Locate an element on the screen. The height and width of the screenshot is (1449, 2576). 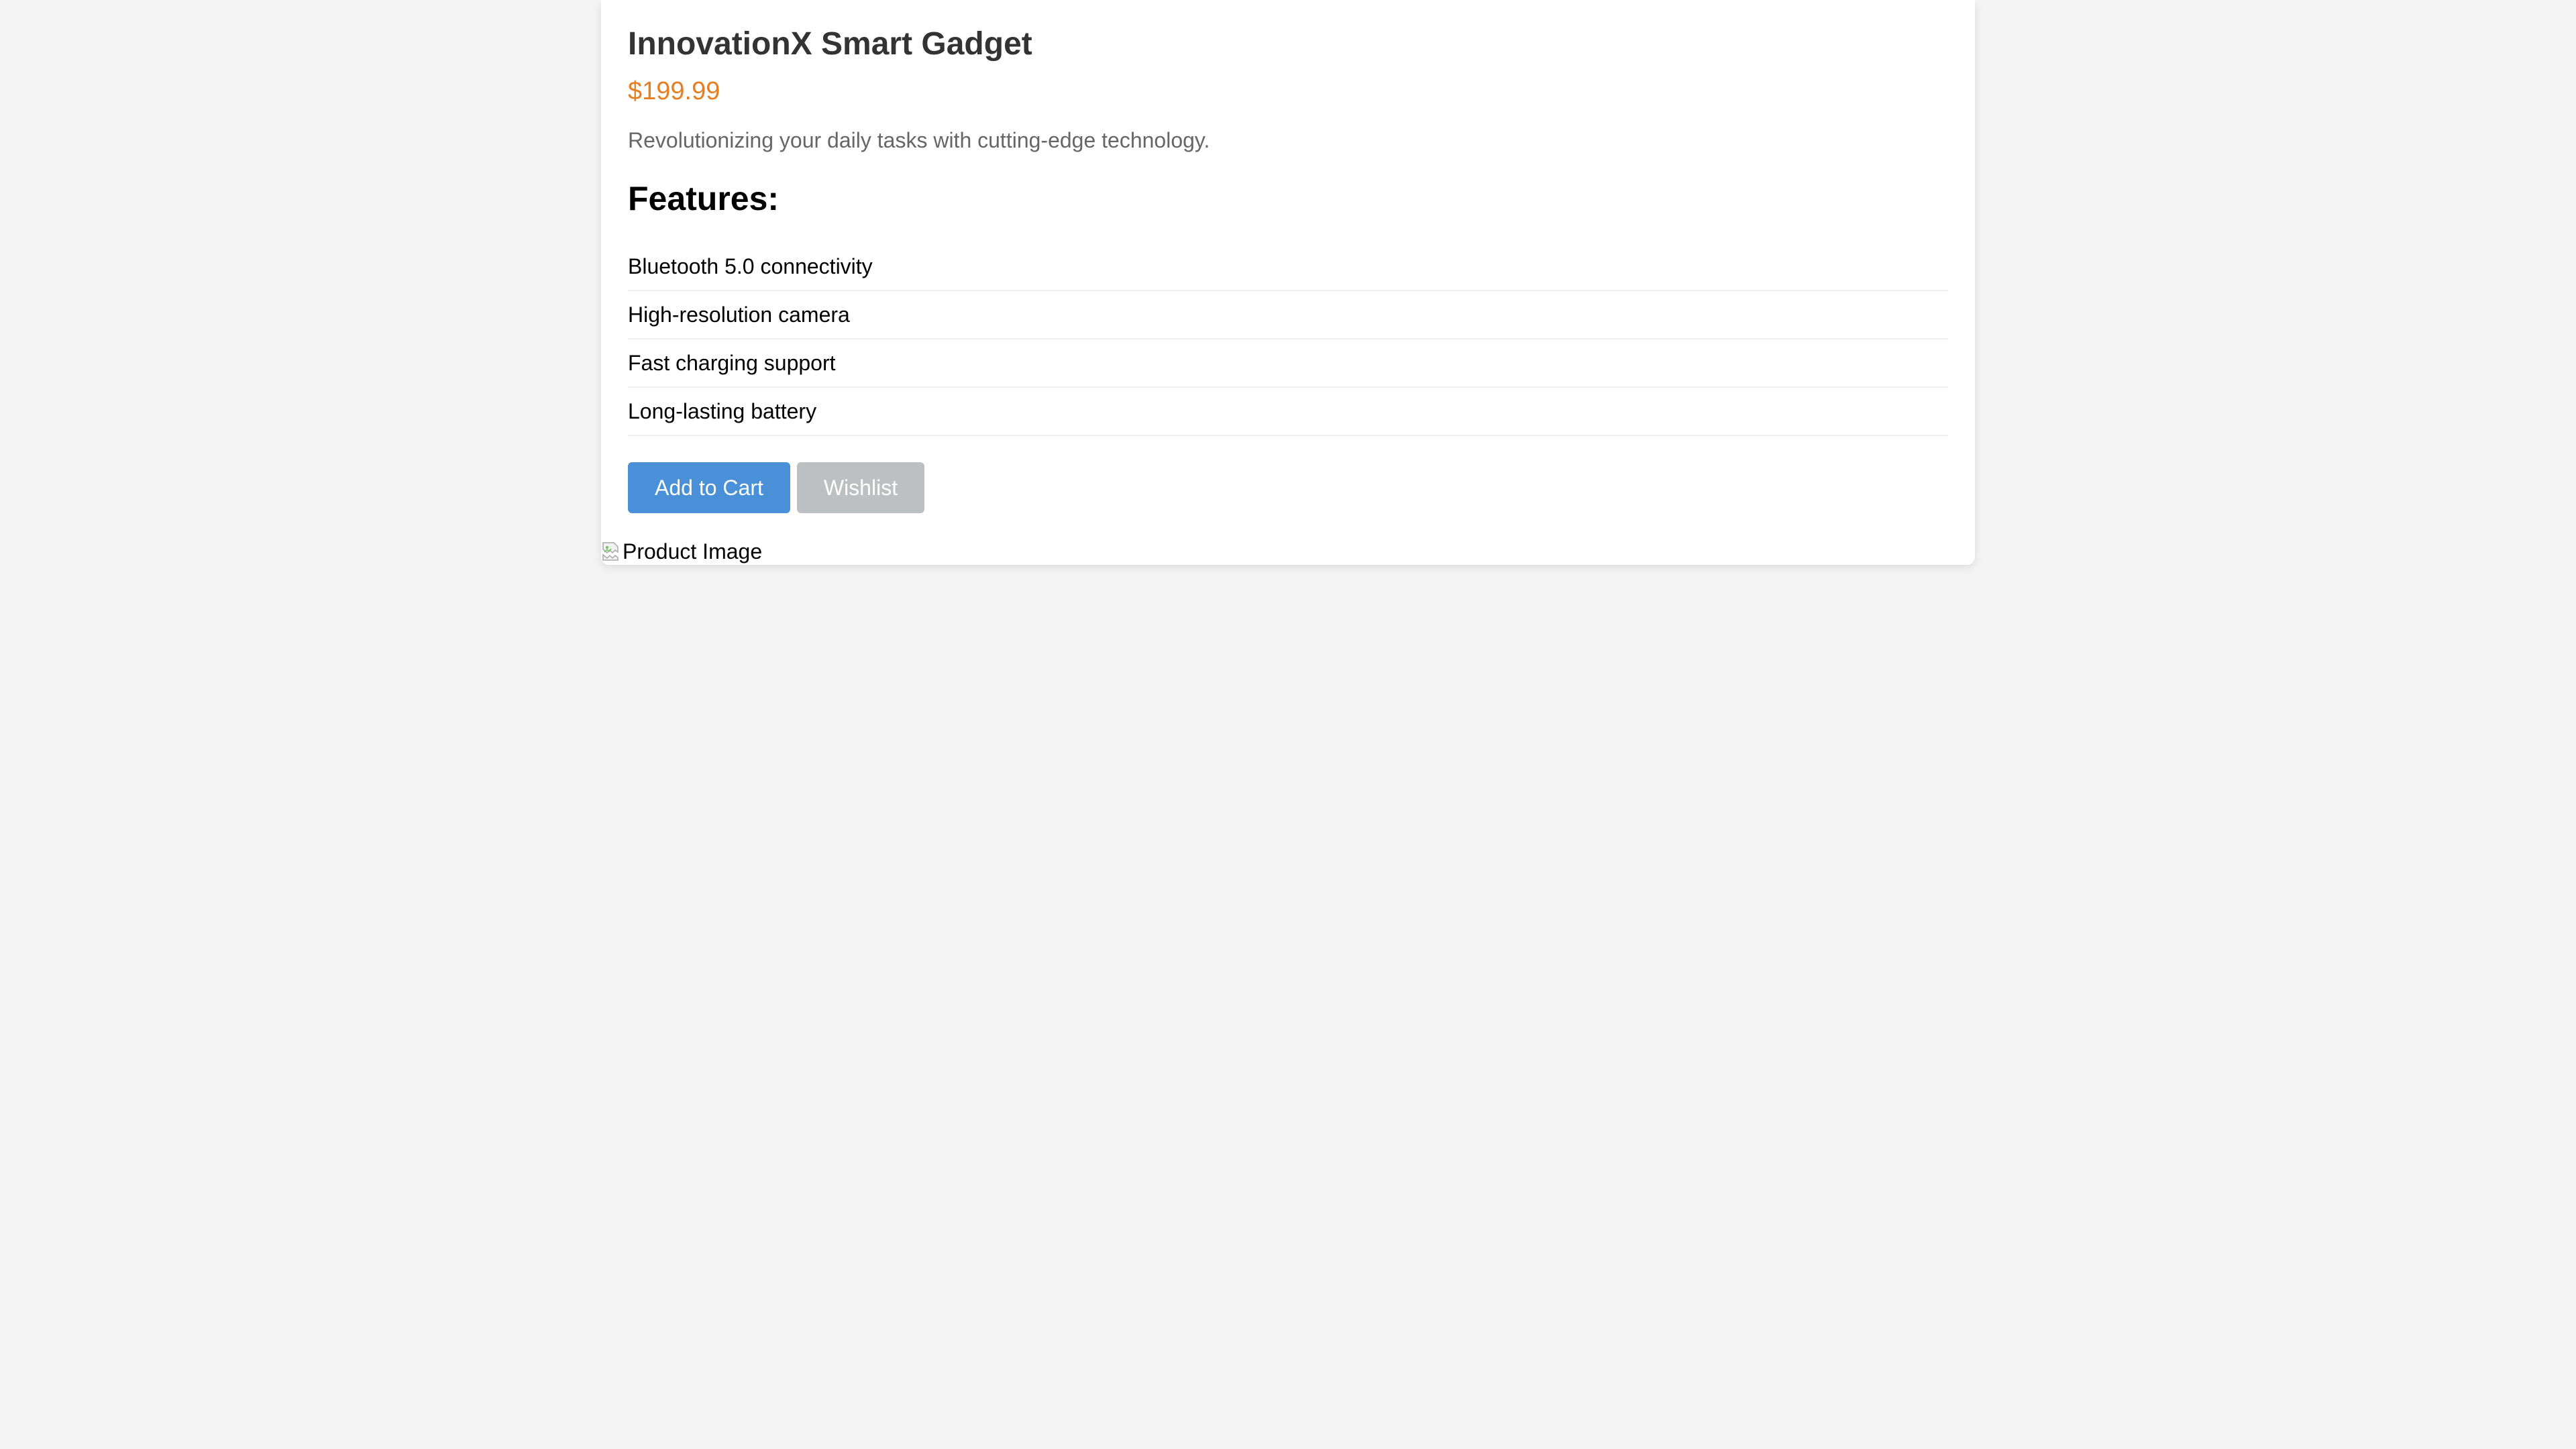
feature-item: High-resolution camera is located at coordinates (1288, 315).